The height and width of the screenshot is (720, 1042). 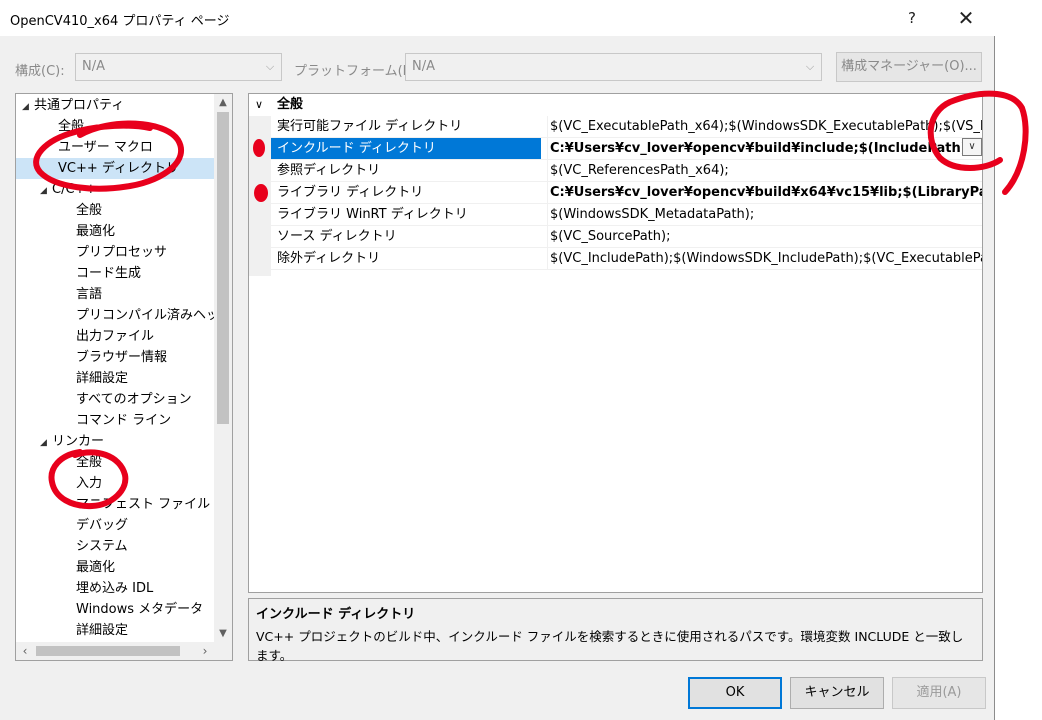 What do you see at coordinates (764, 236) in the screenshot?
I see `property-value: $(VC_SourcePath);` at bounding box center [764, 236].